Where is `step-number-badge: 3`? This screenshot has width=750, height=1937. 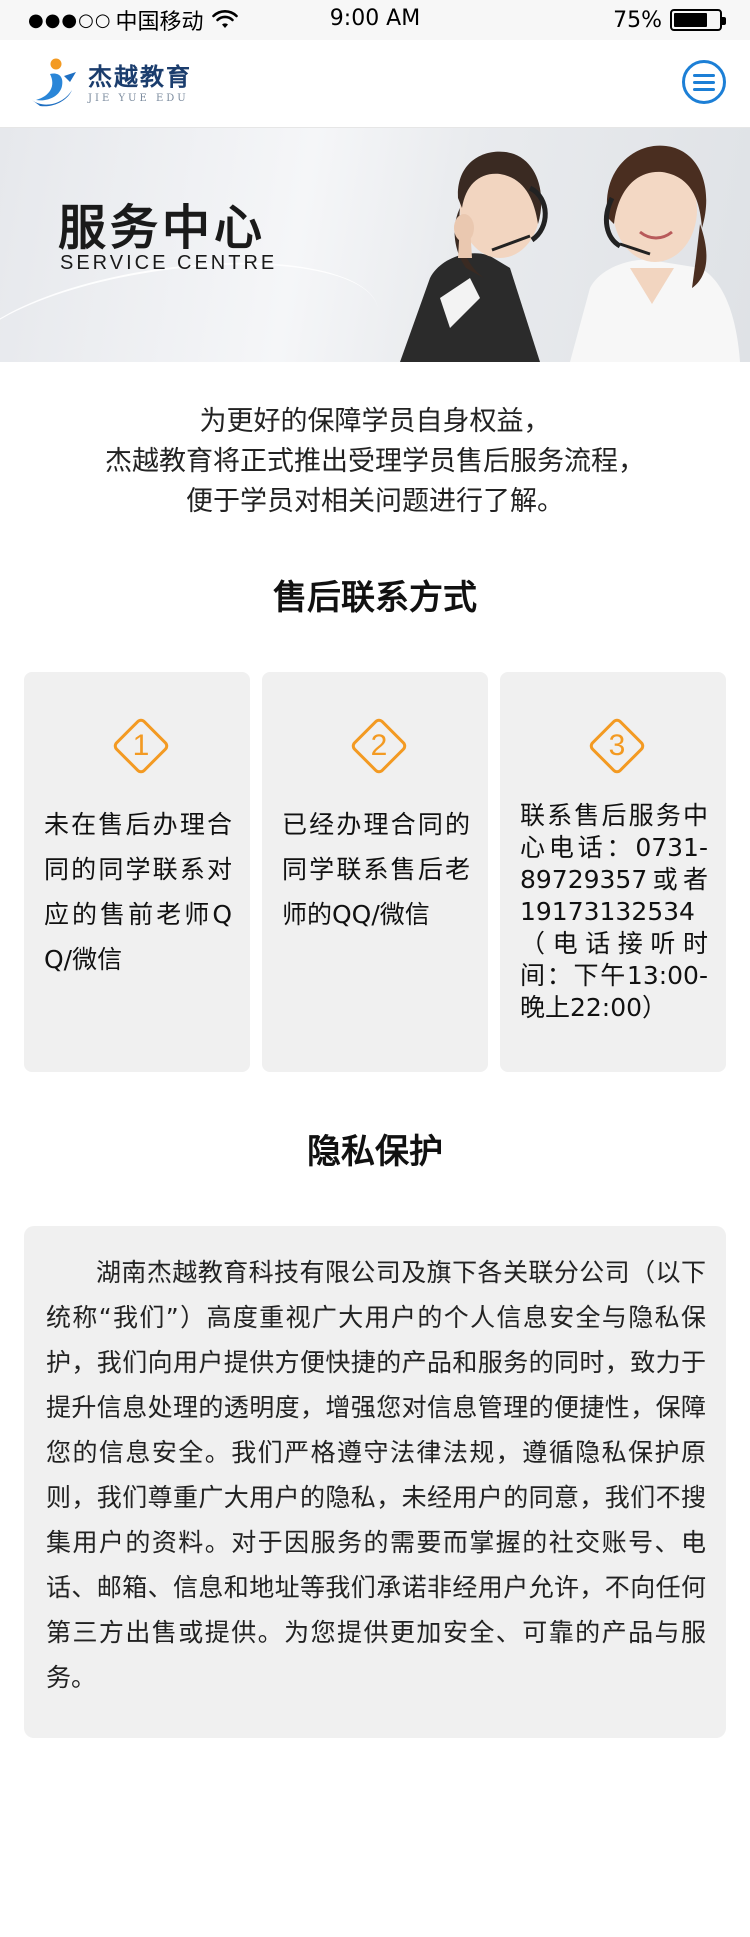 step-number-badge: 3 is located at coordinates (617, 746).